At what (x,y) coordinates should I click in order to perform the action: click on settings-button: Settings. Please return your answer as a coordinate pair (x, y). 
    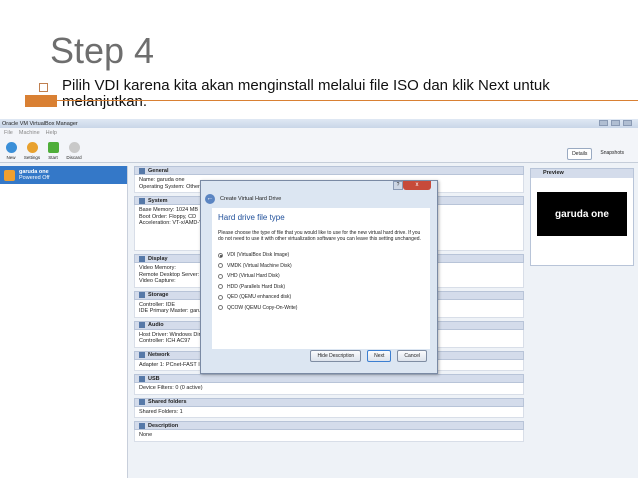
    Looking at the image, I should click on (32, 151).